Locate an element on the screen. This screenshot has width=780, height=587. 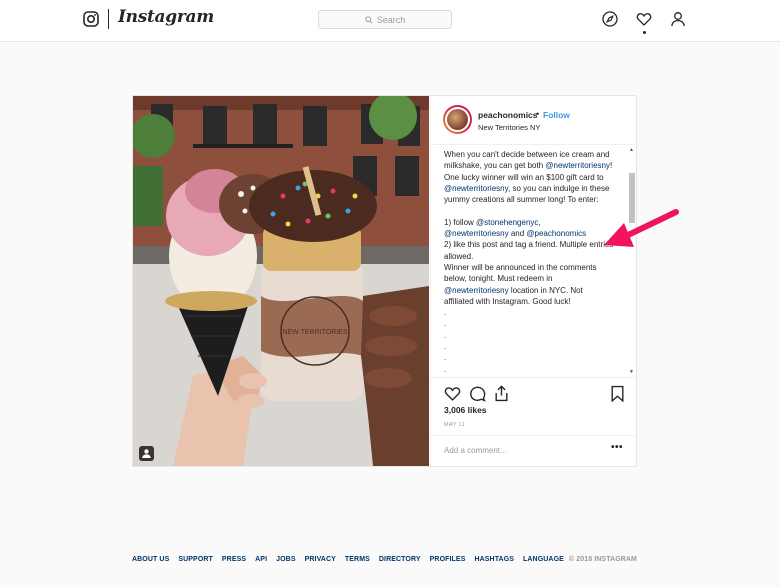
footer-link-hashtags: HASHTAGS is located at coordinates (494, 559).